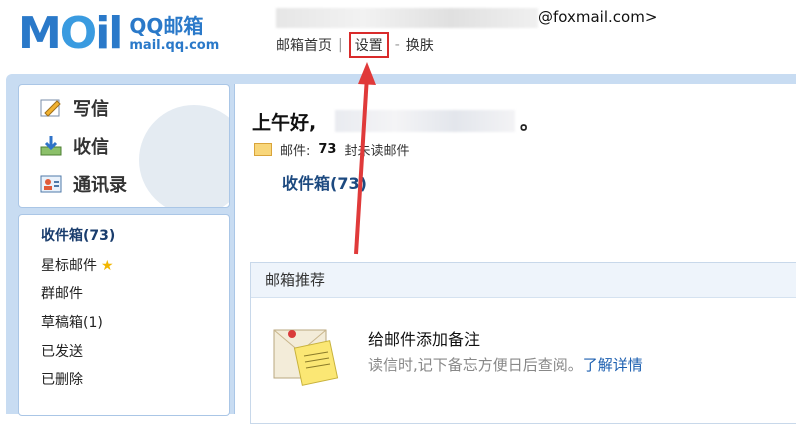  What do you see at coordinates (62, 293) in the screenshot?
I see `folder-group: 群邮件` at bounding box center [62, 293].